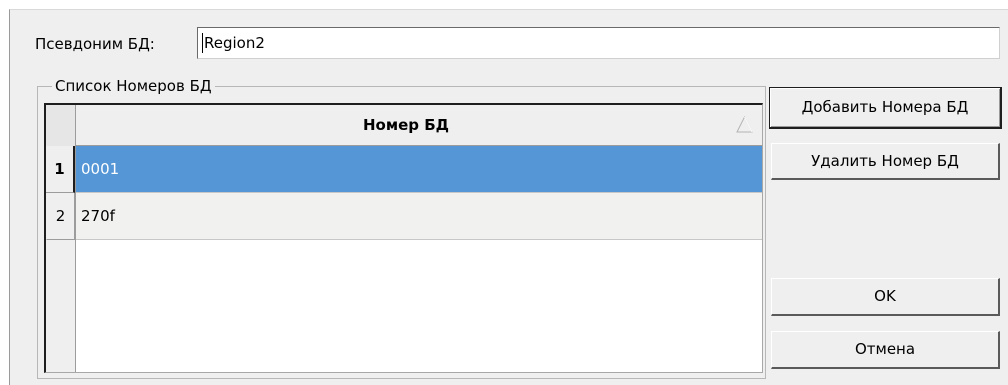 The width and height of the screenshot is (1008, 385). Describe the element at coordinates (60, 169) in the screenshot. I see `row-header: 1` at that location.